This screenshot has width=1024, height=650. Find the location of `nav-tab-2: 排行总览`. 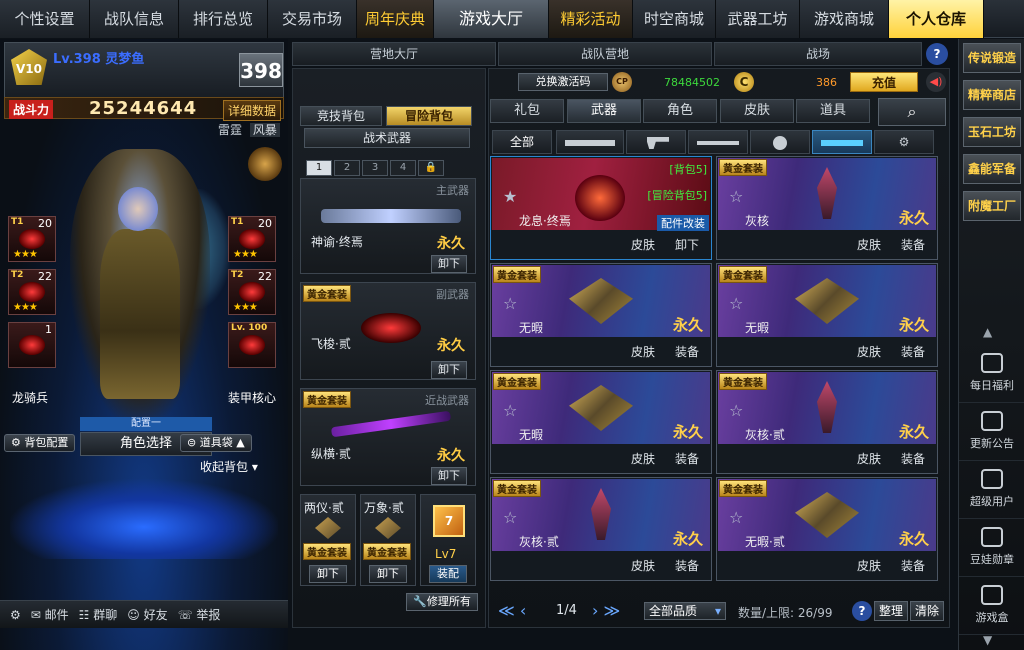

nav-tab-2: 排行总览 is located at coordinates (223, 19).